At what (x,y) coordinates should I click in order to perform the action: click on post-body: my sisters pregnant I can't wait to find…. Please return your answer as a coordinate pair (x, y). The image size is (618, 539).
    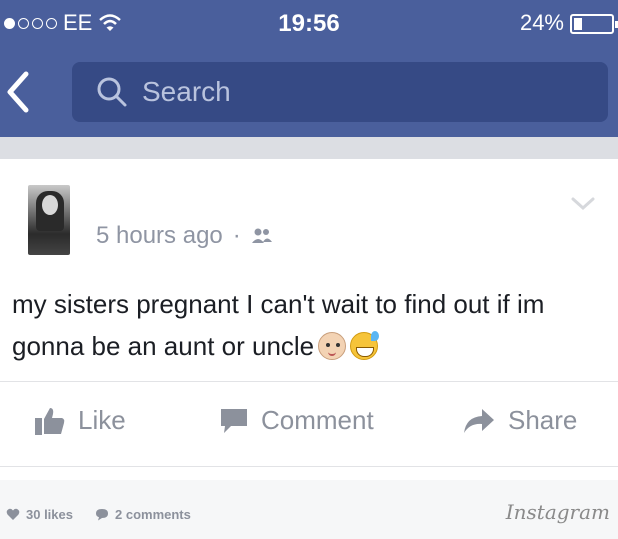
    Looking at the image, I should click on (278, 325).